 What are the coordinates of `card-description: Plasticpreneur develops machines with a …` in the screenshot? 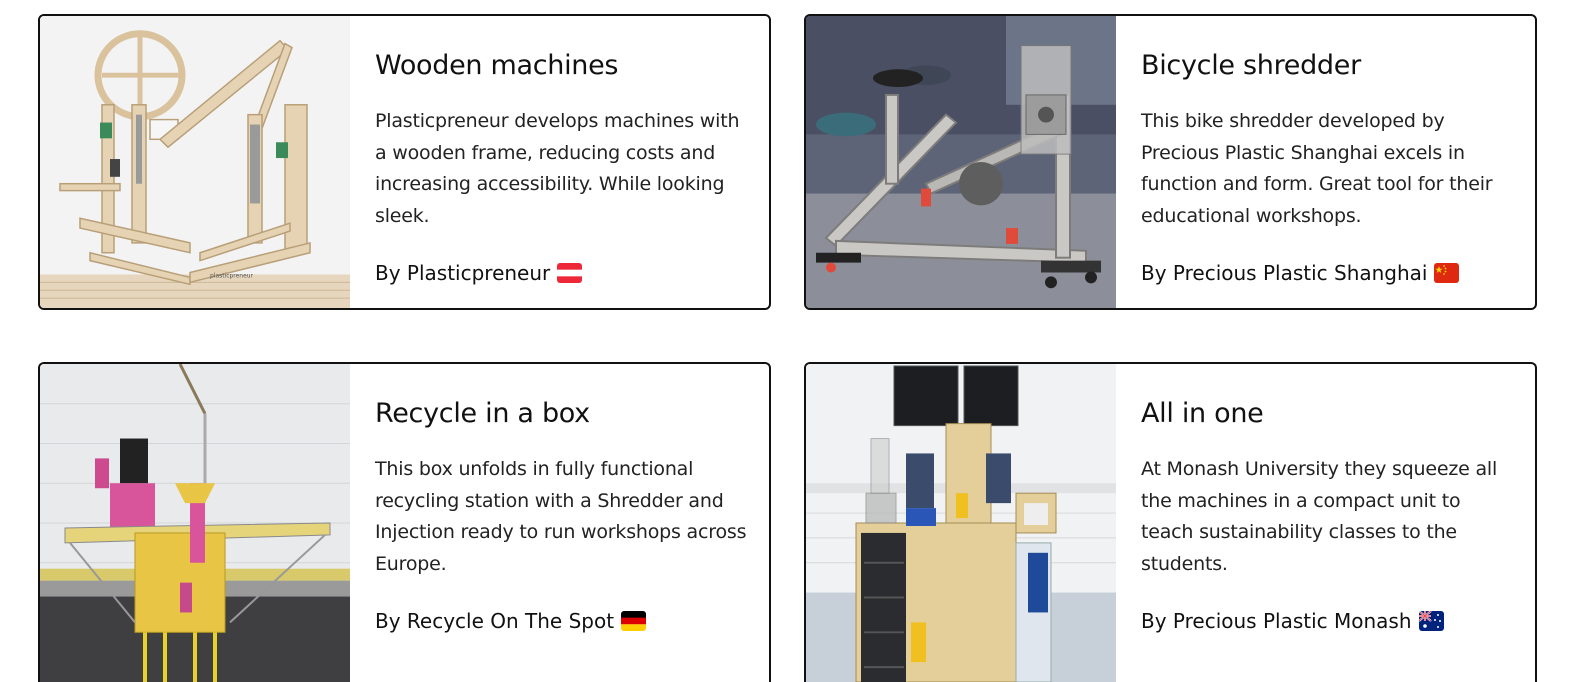 It's located at (557, 168).